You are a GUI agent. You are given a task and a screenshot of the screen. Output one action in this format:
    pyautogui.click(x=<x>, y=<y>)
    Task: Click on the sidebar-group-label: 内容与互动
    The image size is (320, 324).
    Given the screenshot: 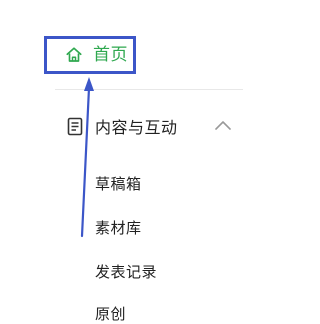 What is the action you would take?
    pyautogui.click(x=136, y=127)
    